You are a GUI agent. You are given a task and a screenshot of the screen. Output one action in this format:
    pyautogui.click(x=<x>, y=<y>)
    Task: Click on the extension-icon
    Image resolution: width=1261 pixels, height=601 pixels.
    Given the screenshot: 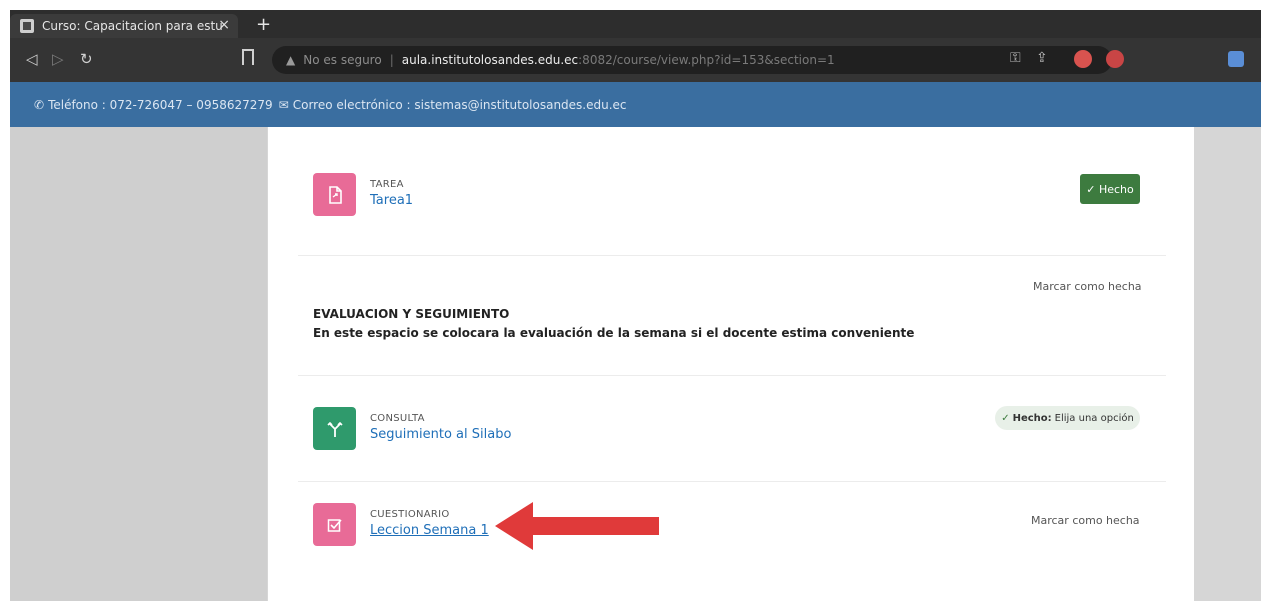 What is the action you would take?
    pyautogui.click(x=1236, y=59)
    